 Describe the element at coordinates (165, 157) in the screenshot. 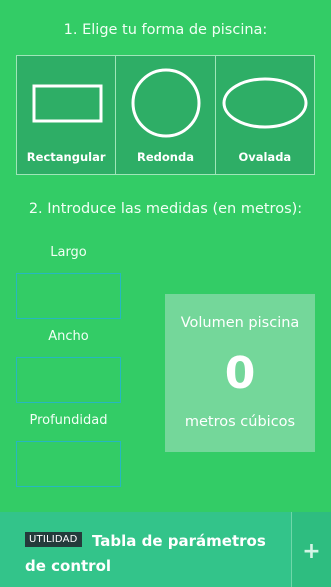

I see `shape-label-redonda: Redonda` at that location.